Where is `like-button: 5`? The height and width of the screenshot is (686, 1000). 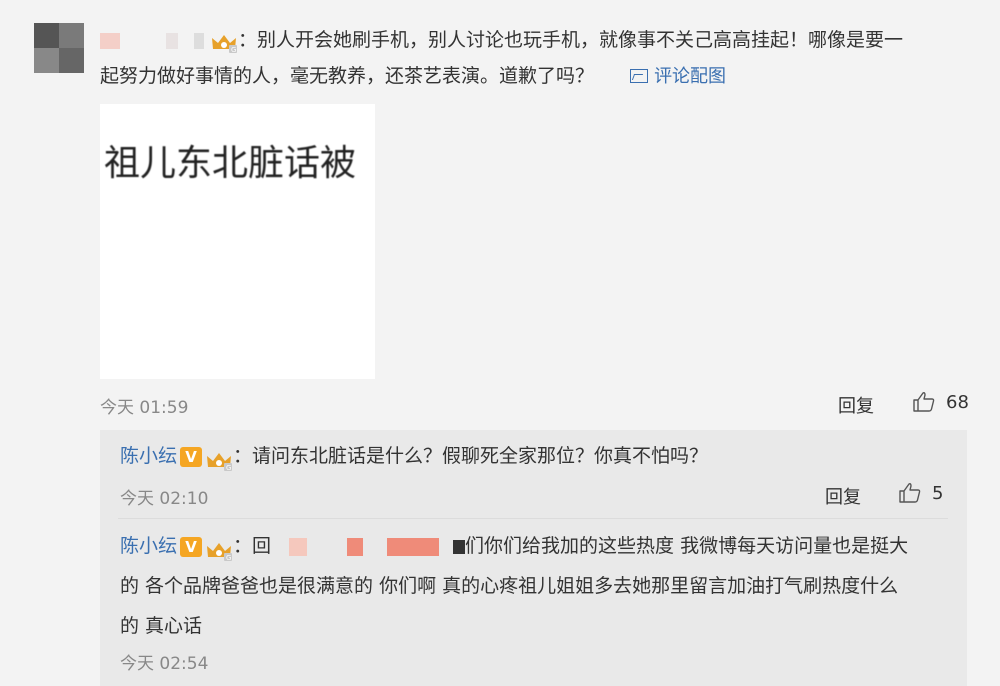
like-button: 5 is located at coordinates (920, 493).